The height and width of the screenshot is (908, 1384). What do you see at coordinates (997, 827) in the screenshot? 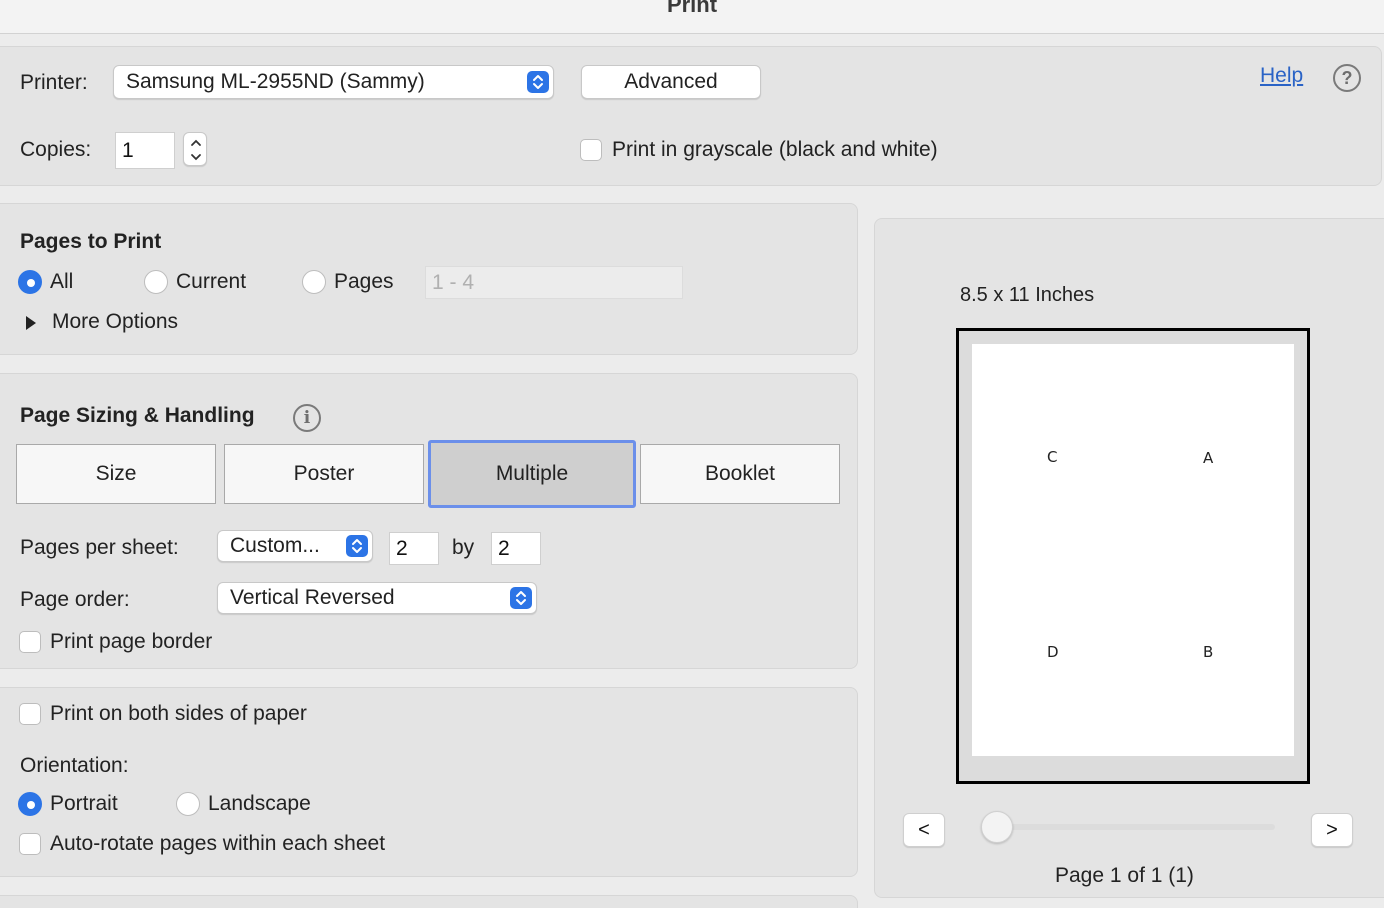
I see `page-slider-knob` at bounding box center [997, 827].